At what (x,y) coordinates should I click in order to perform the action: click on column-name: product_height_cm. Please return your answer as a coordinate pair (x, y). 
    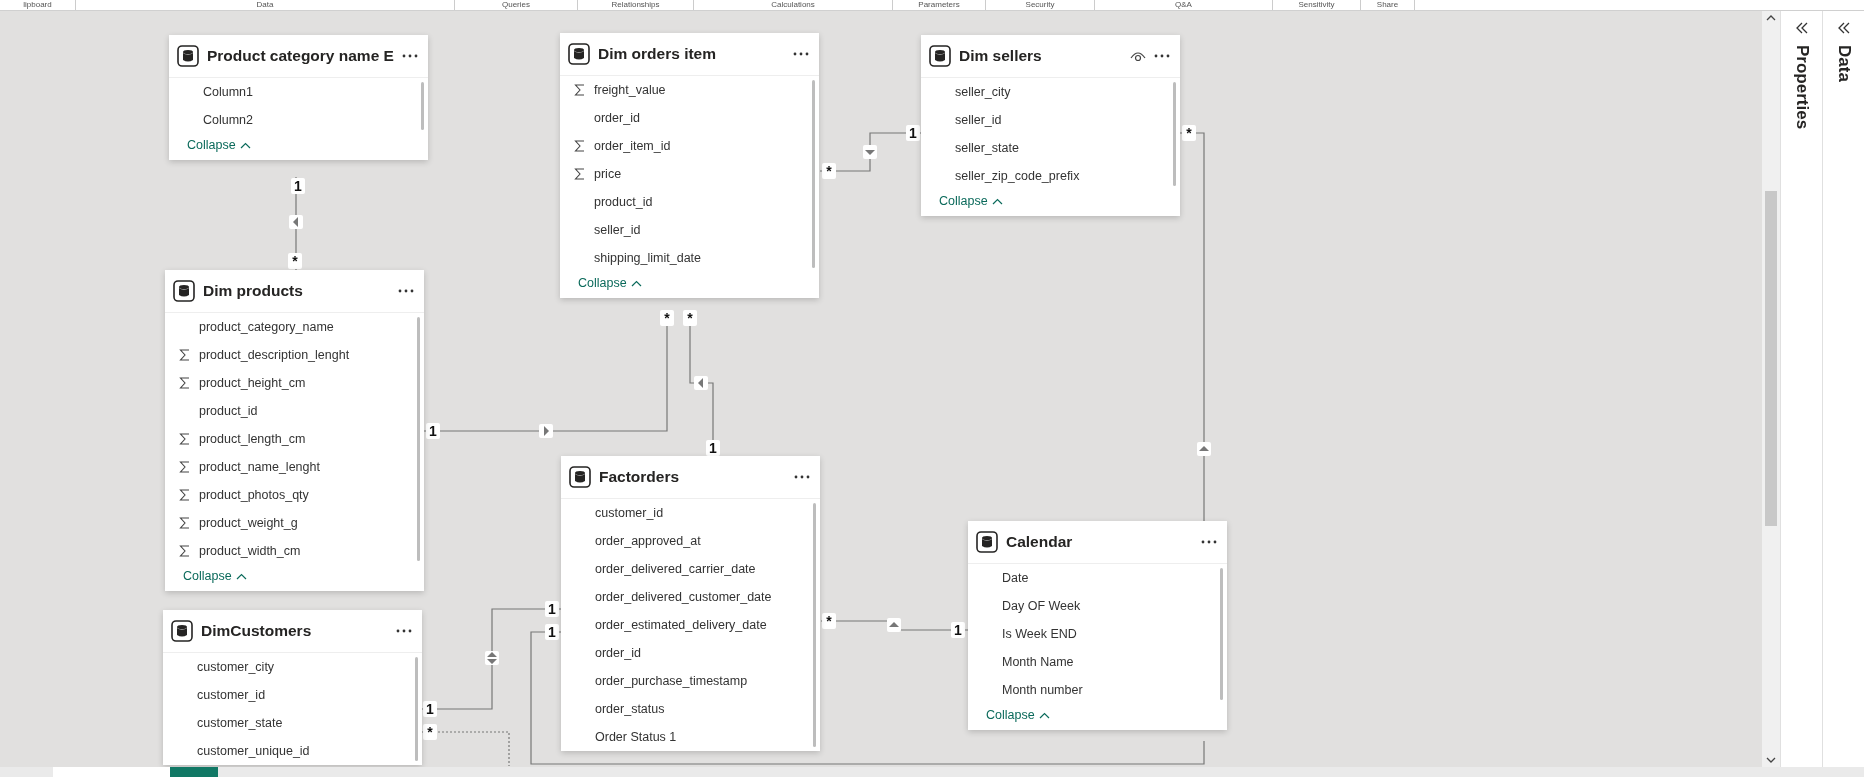
    Looking at the image, I should click on (252, 383).